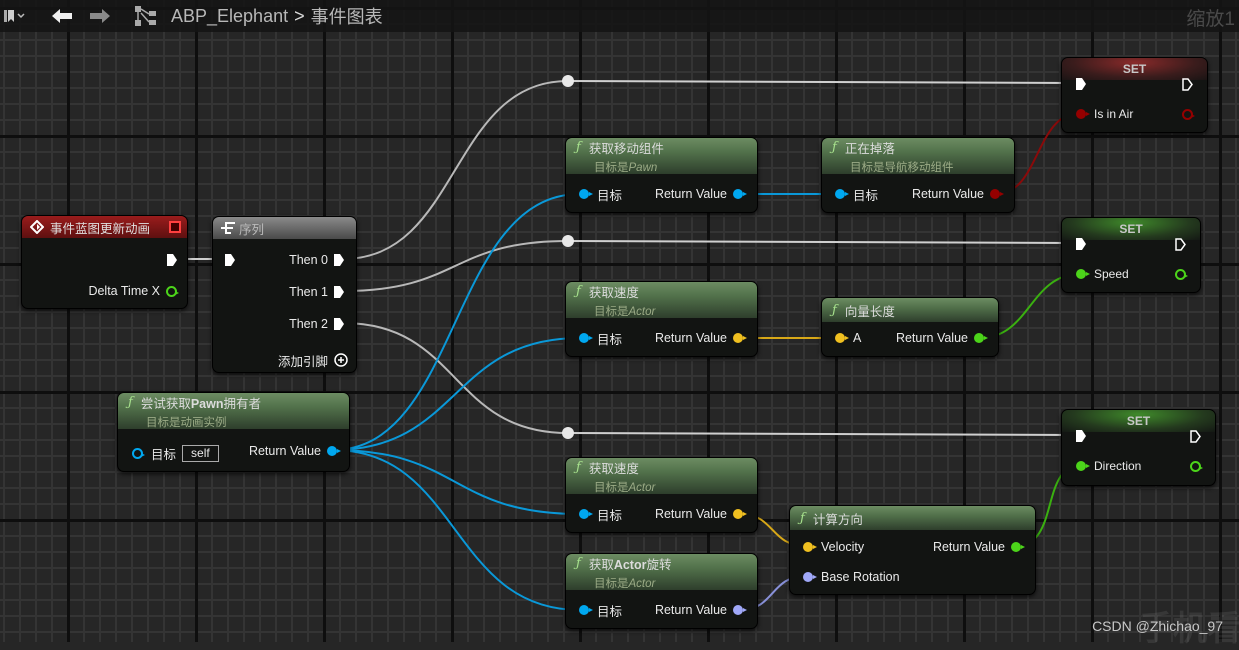 The width and height of the screenshot is (1239, 650). Describe the element at coordinates (339, 260) in the screenshot. I see `then0-pin` at that location.